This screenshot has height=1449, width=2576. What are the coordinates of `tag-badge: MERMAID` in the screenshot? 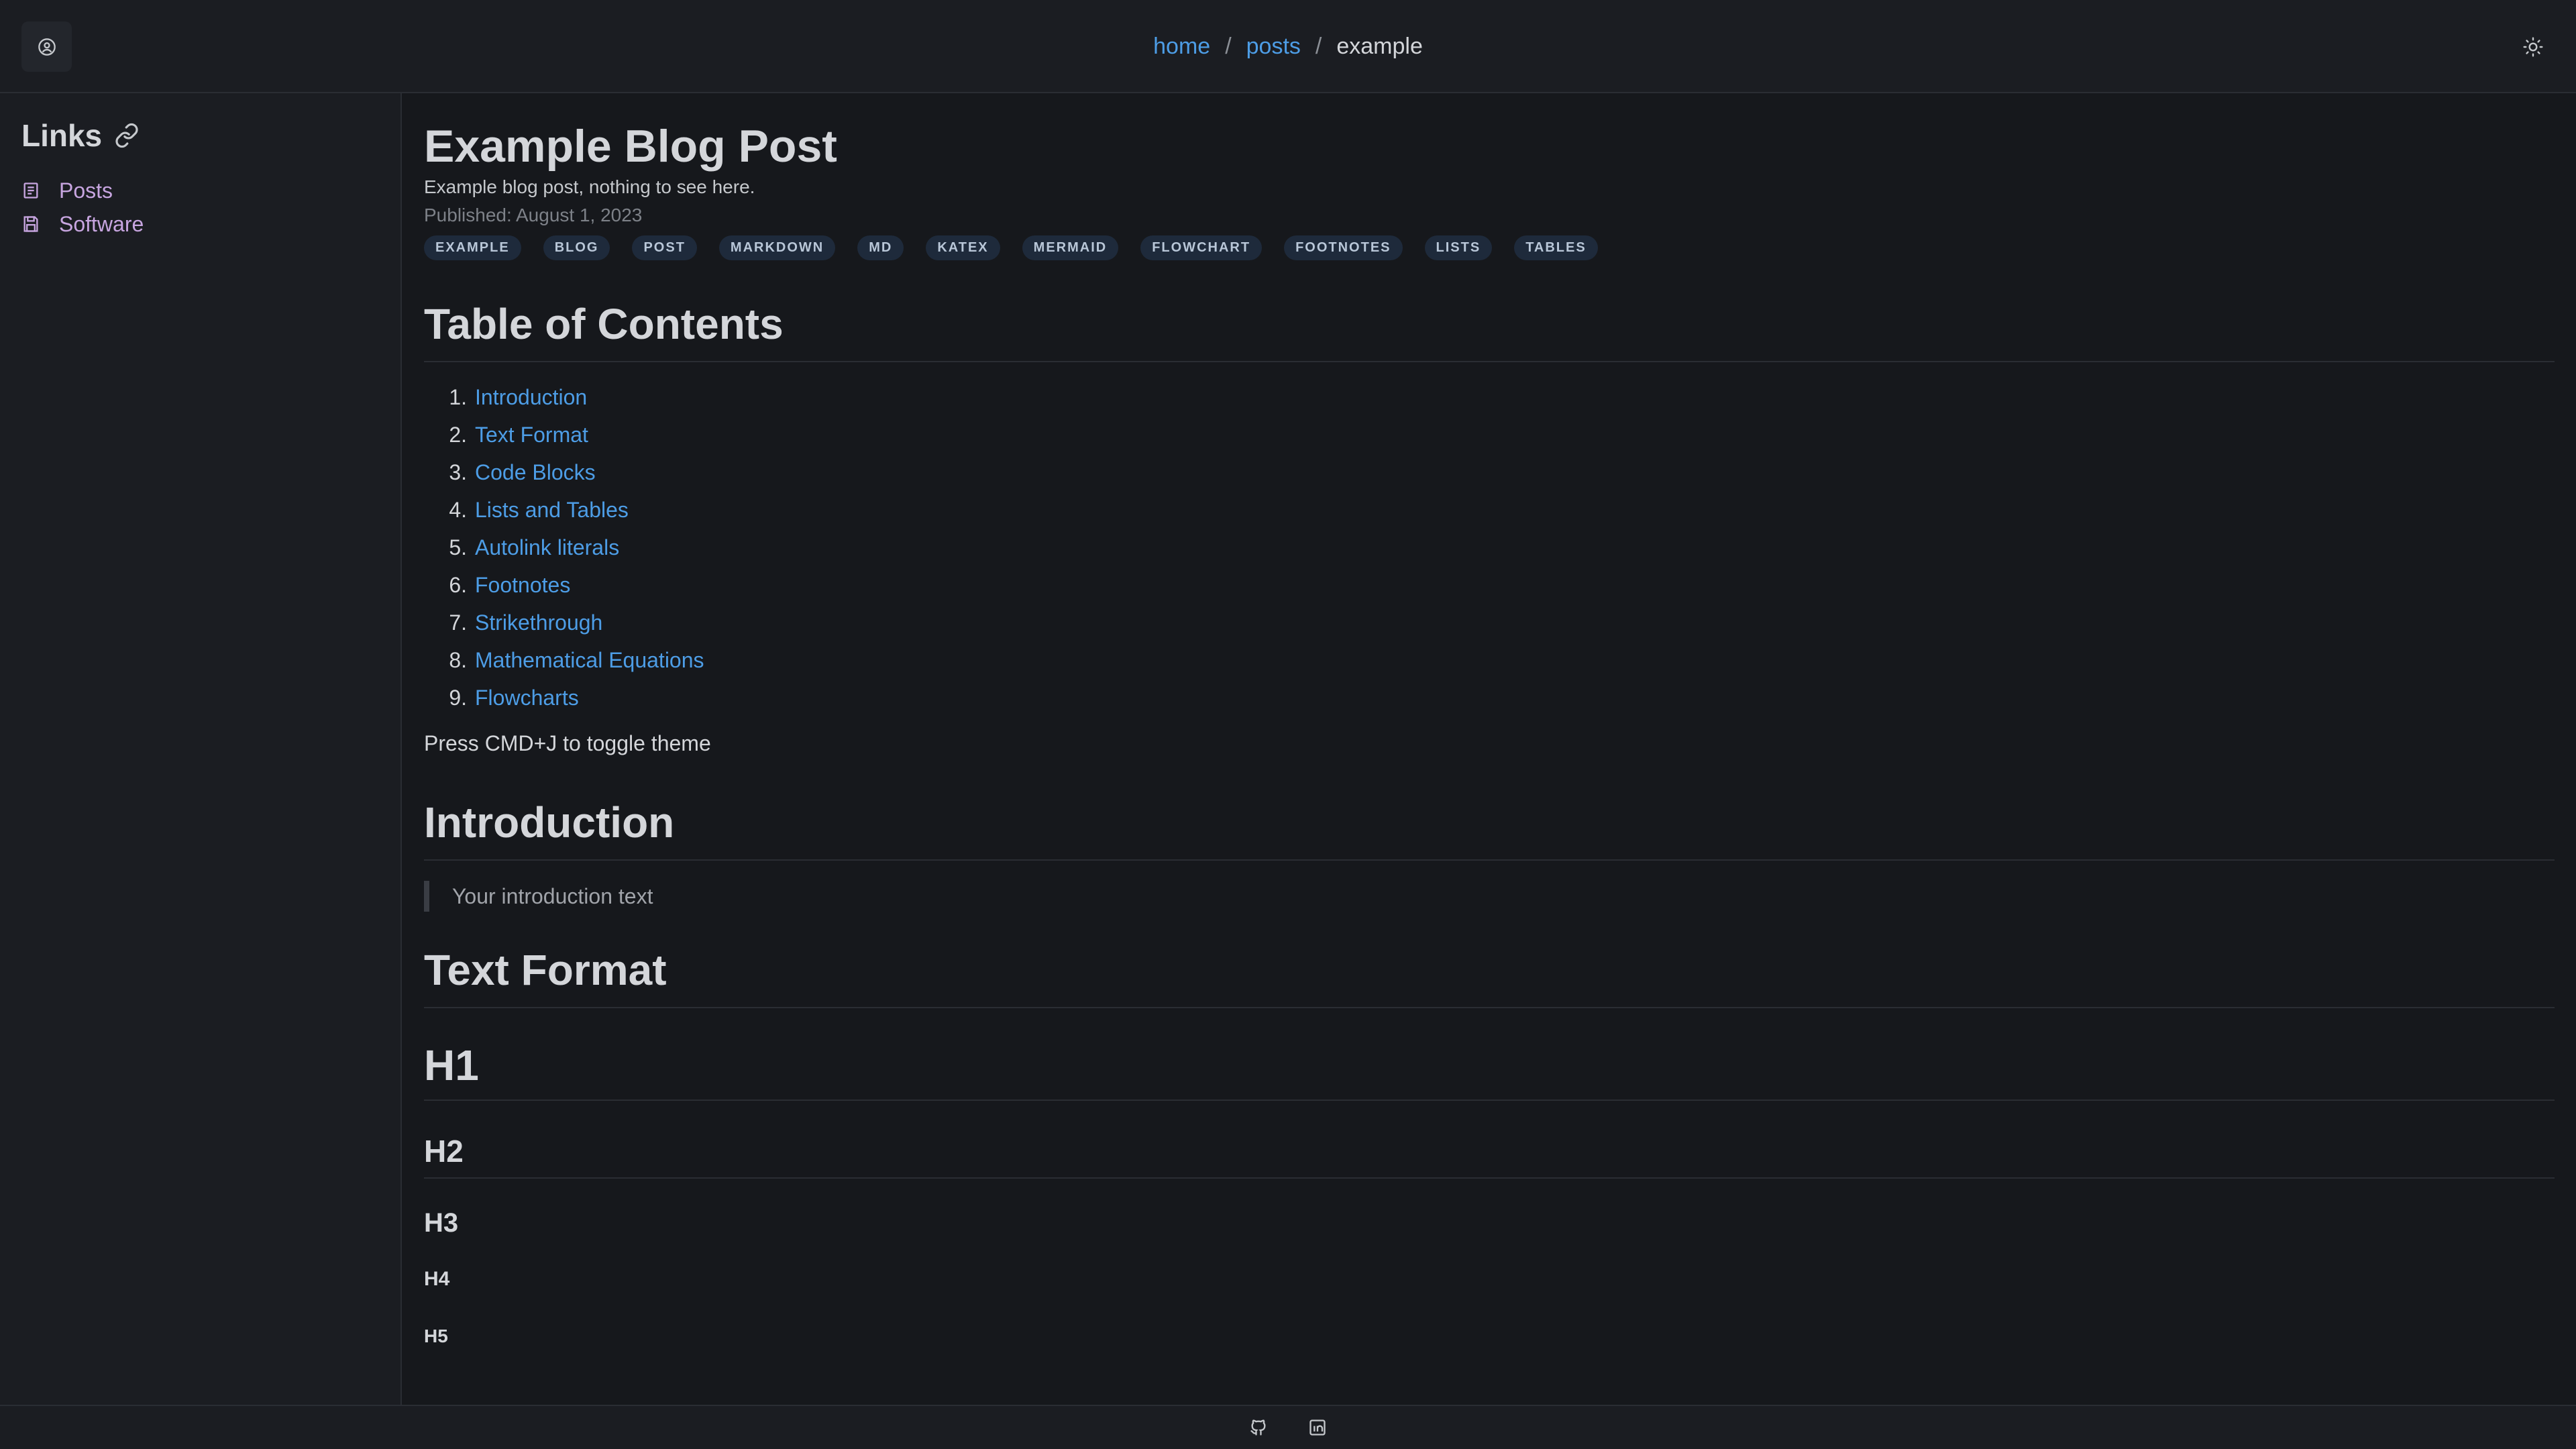 It's located at (1070, 247).